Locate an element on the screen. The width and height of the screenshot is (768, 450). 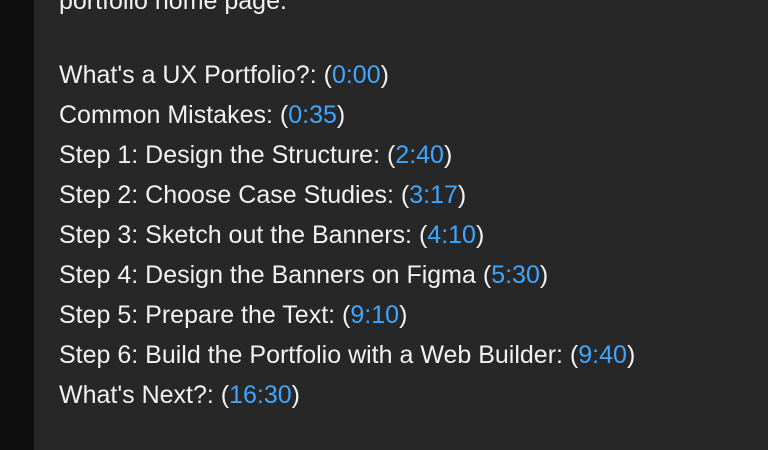
chapter-item: Step 5: Prepare the Text: (9:10) is located at coordinates (233, 315).